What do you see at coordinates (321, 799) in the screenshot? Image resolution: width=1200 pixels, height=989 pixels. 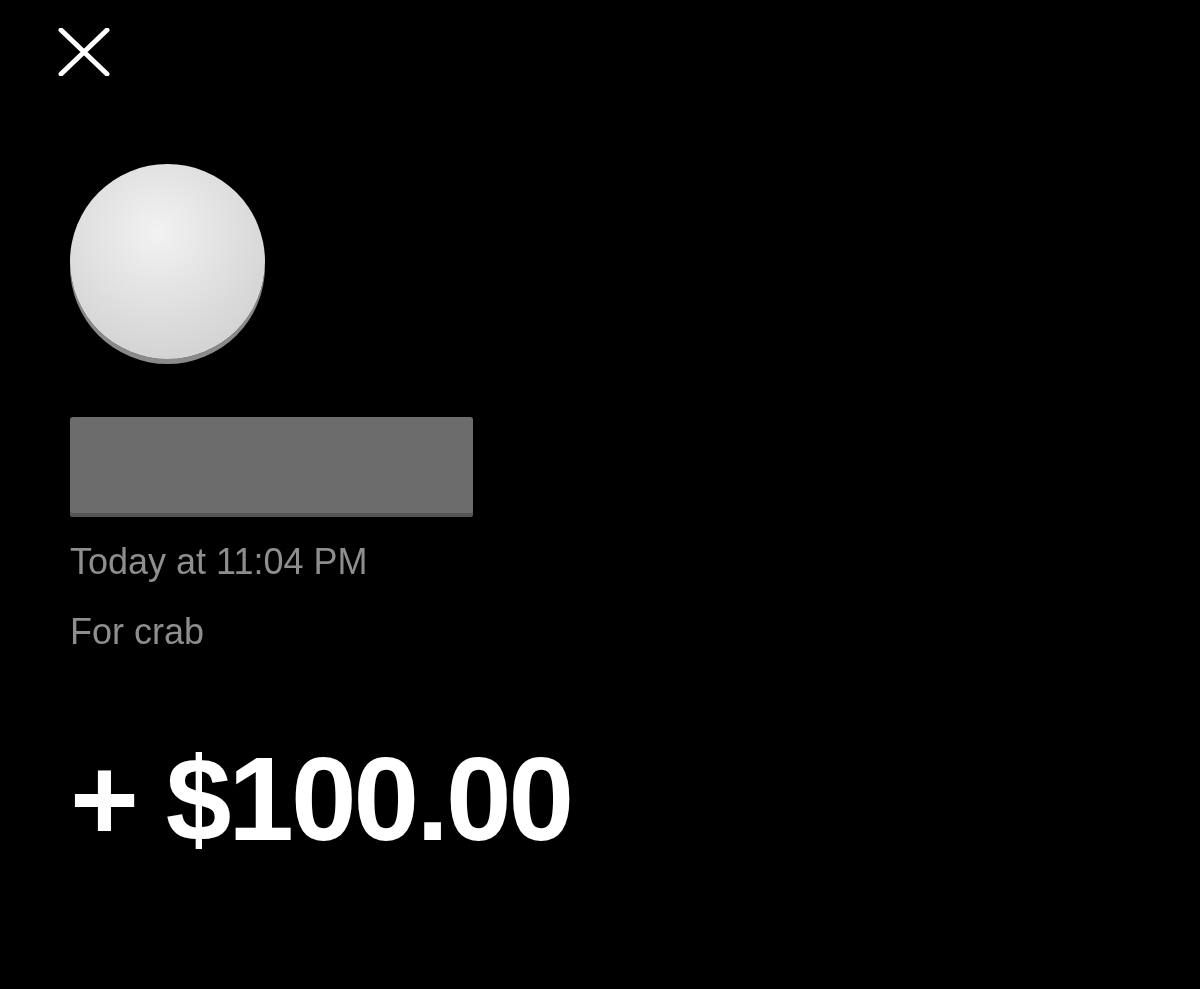 I see `transaction-amount: + $100.00` at bounding box center [321, 799].